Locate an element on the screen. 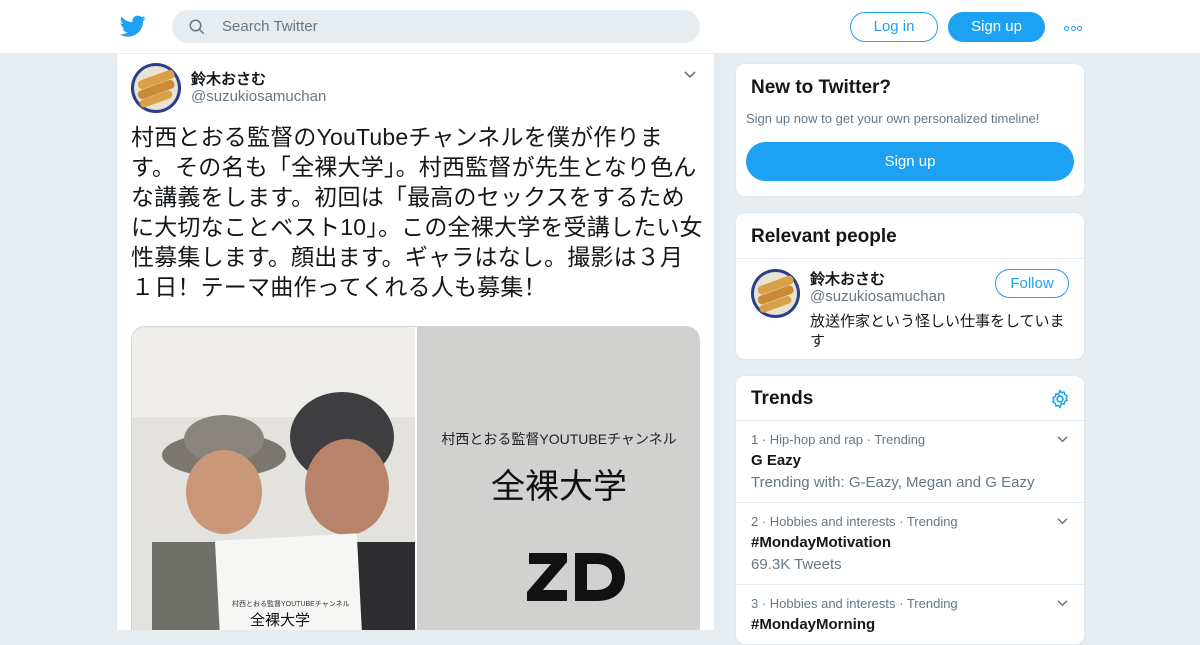  trends-title: Trends is located at coordinates (782, 398).